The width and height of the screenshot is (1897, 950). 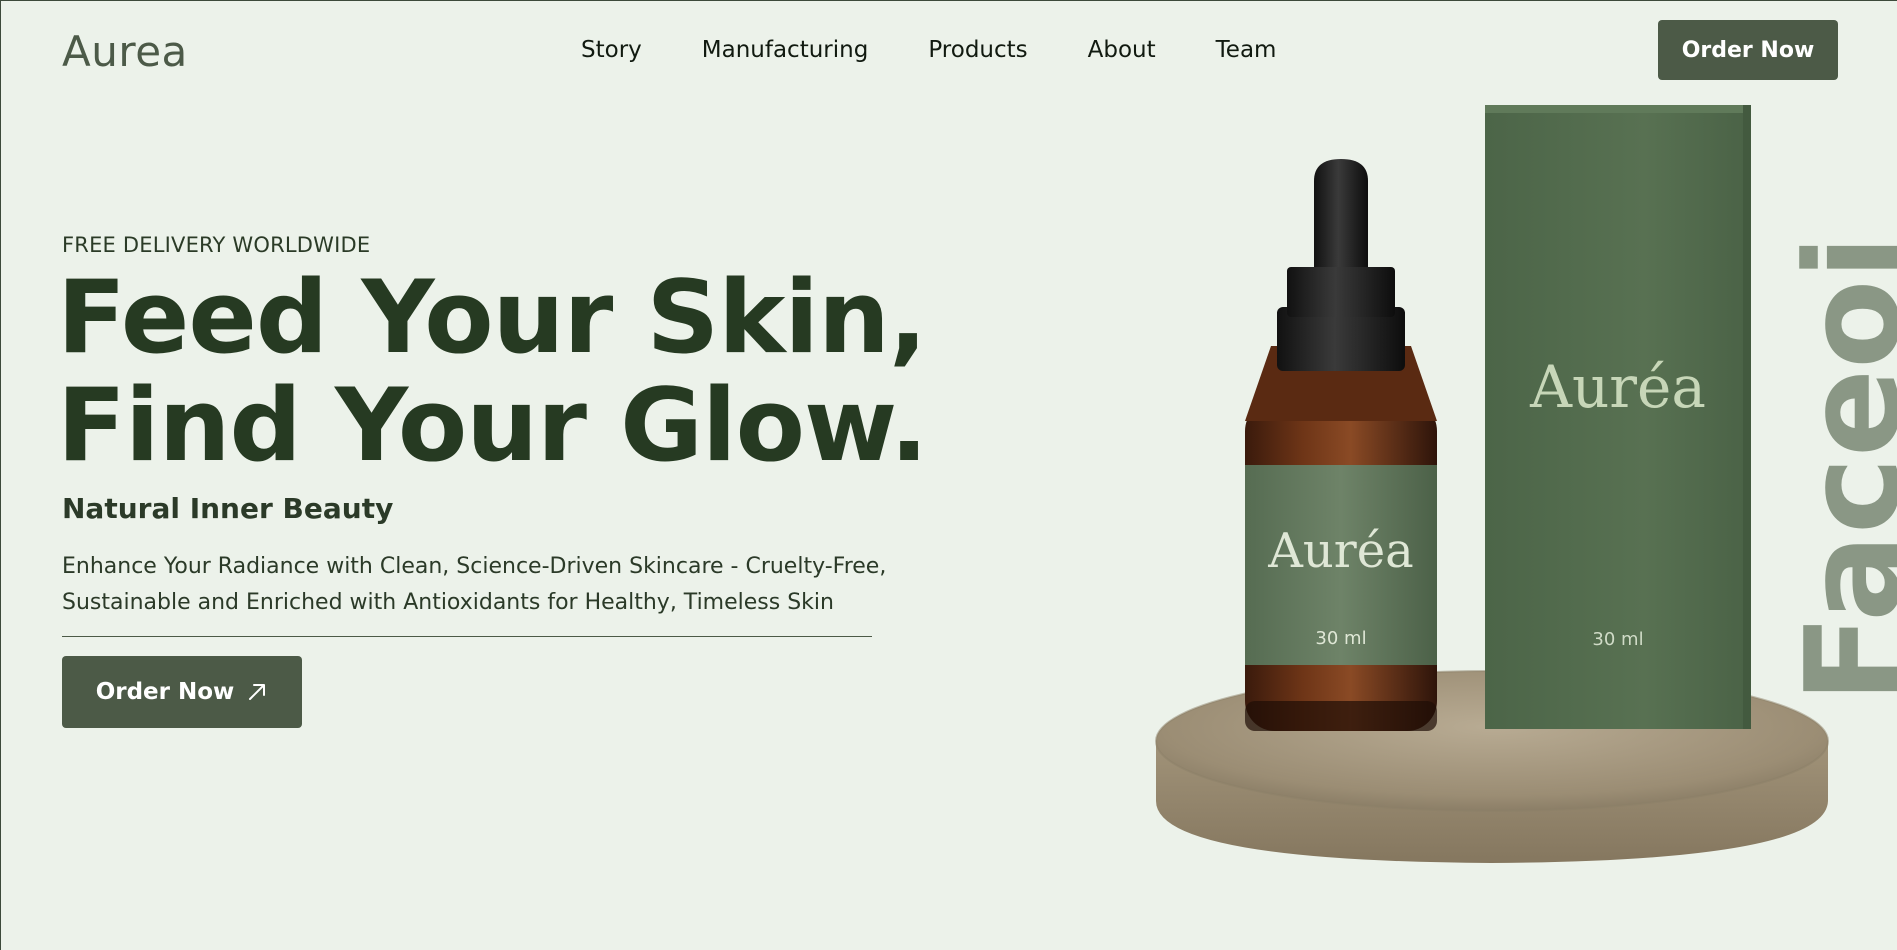 I want to click on nav-item-team: Team, so click(x=1246, y=50).